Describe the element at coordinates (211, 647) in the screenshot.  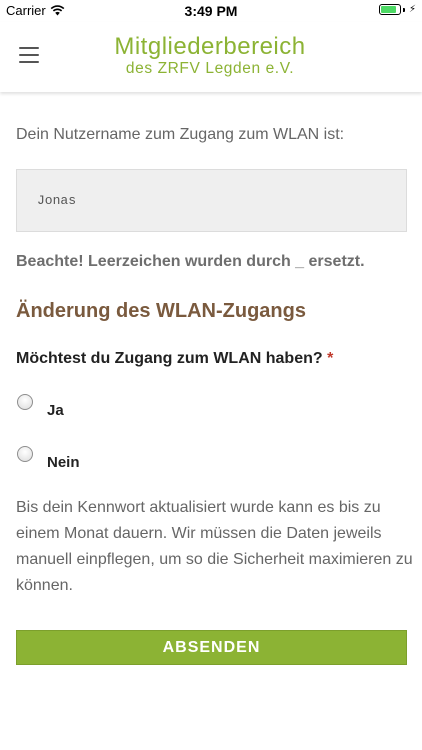
I see `submit-button: ABSENDEN` at that location.